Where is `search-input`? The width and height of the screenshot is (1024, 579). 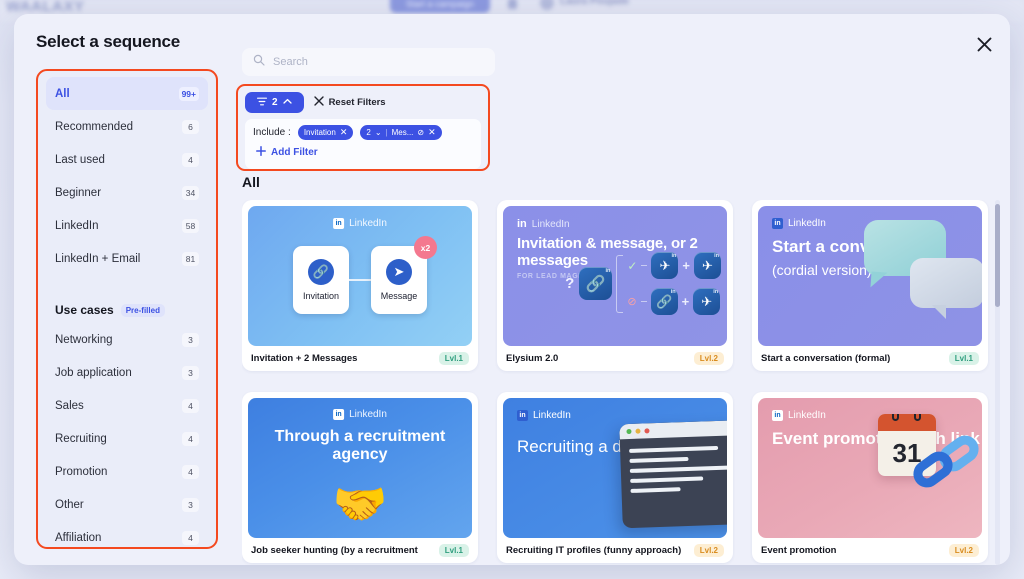
search-input is located at coordinates (378, 62).